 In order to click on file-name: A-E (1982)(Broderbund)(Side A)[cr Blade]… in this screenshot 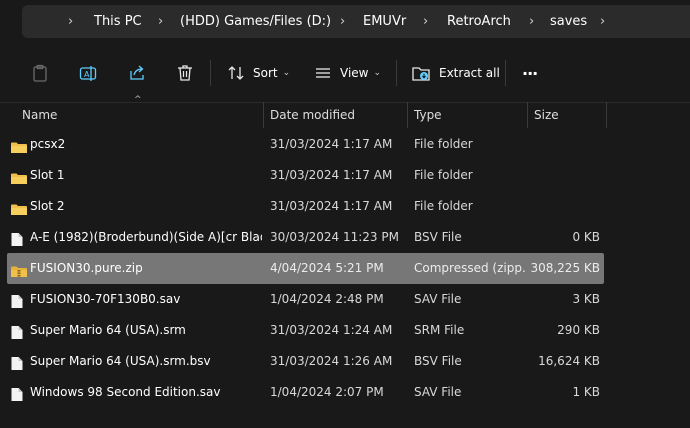, I will do `click(146, 237)`.